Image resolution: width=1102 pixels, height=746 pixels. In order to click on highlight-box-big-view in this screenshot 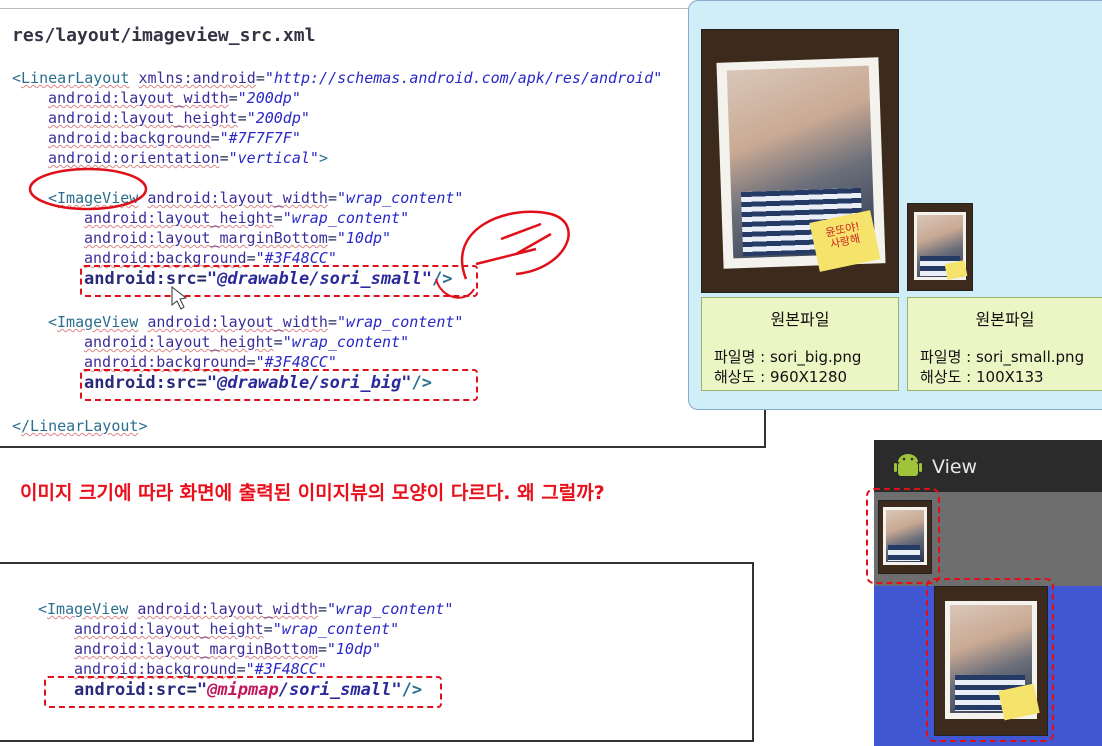, I will do `click(990, 660)`.